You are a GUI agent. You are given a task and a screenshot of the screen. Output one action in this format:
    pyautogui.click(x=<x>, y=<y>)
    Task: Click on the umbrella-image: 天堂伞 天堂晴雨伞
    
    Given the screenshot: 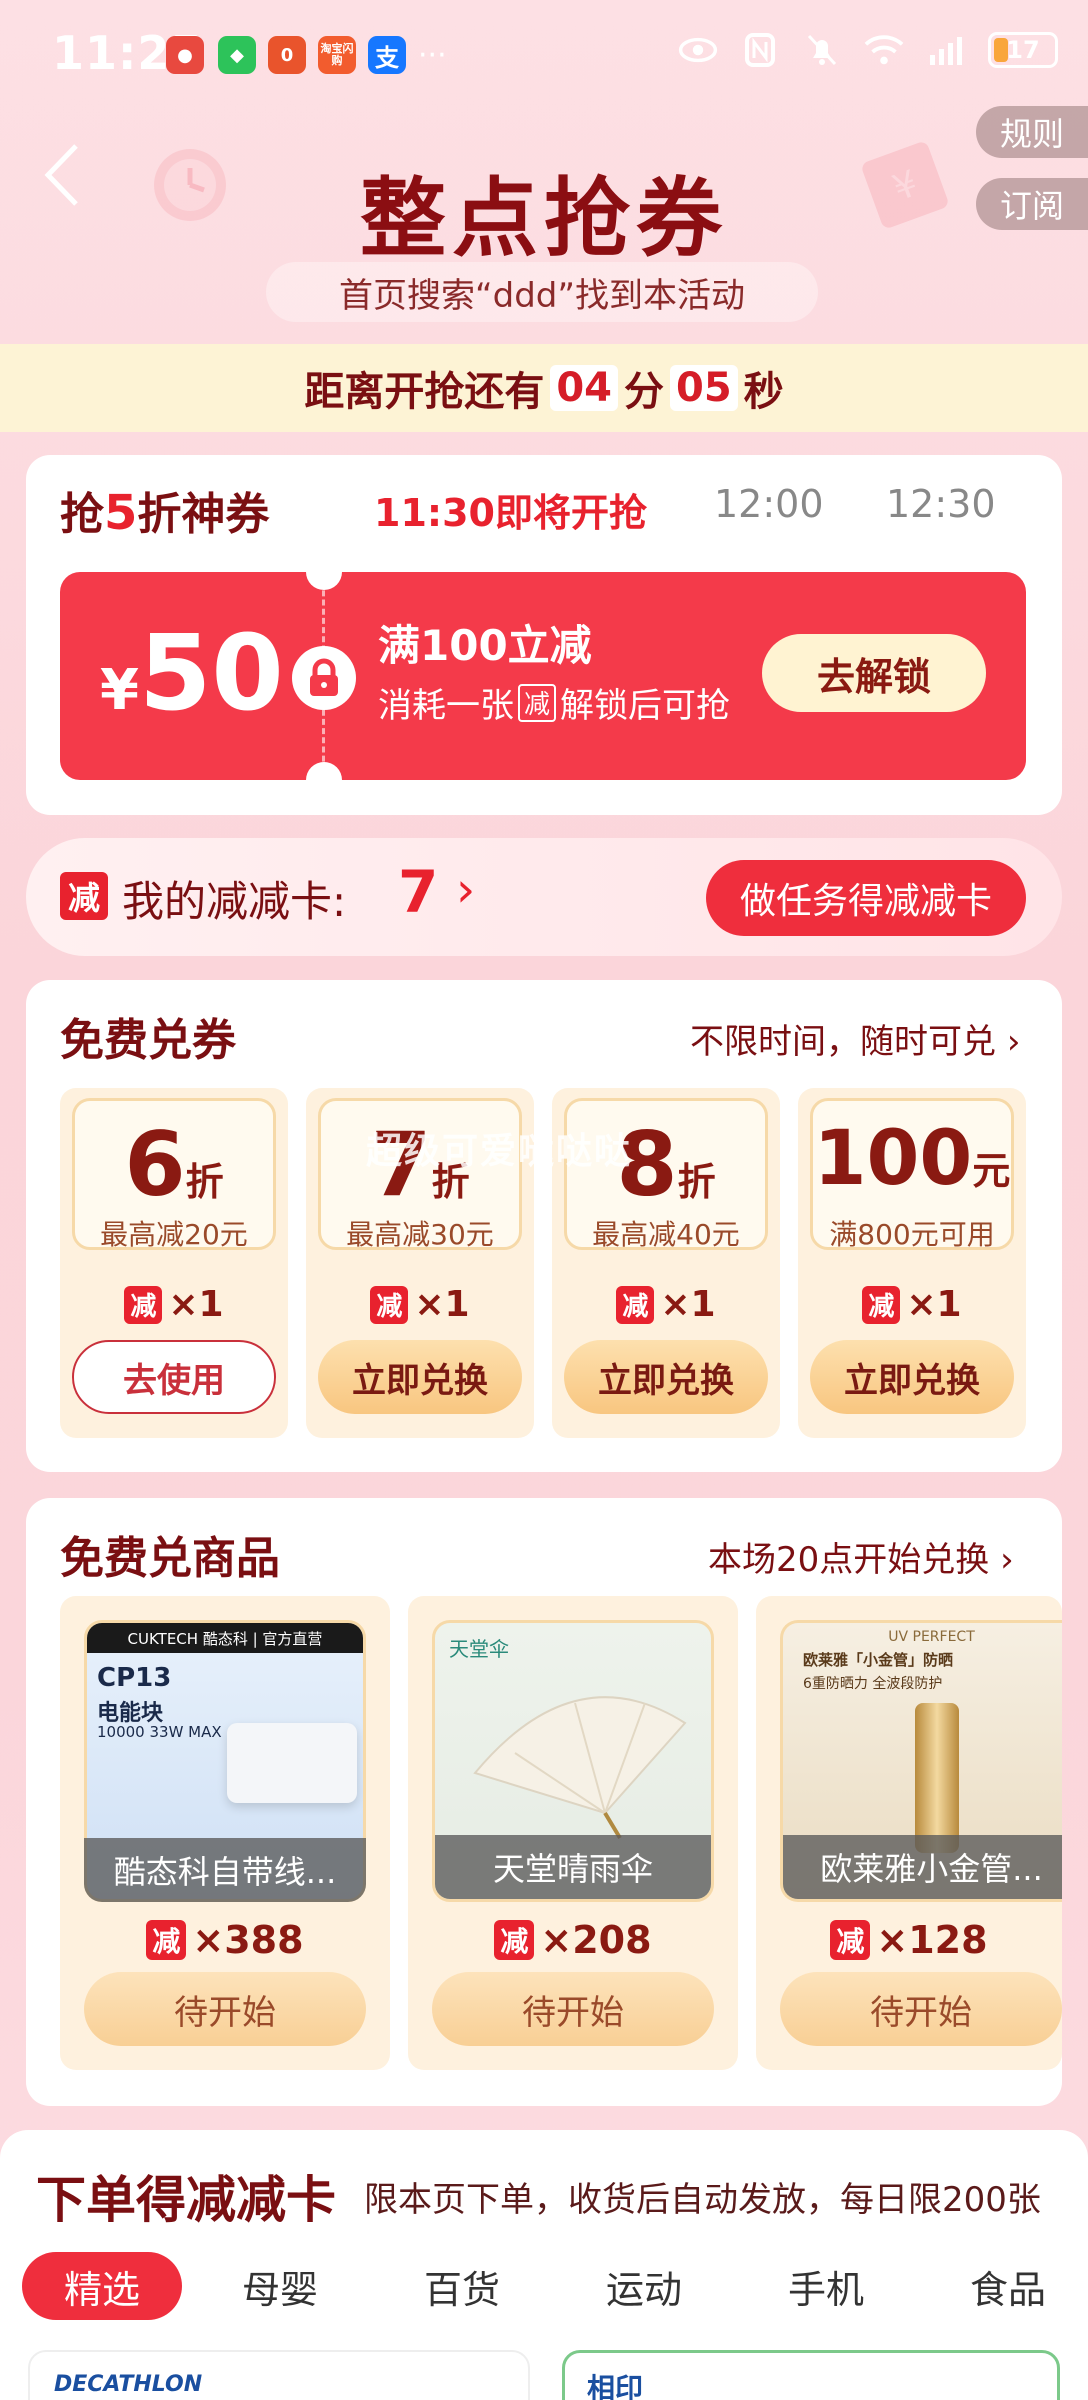 What is the action you would take?
    pyautogui.click(x=573, y=1761)
    